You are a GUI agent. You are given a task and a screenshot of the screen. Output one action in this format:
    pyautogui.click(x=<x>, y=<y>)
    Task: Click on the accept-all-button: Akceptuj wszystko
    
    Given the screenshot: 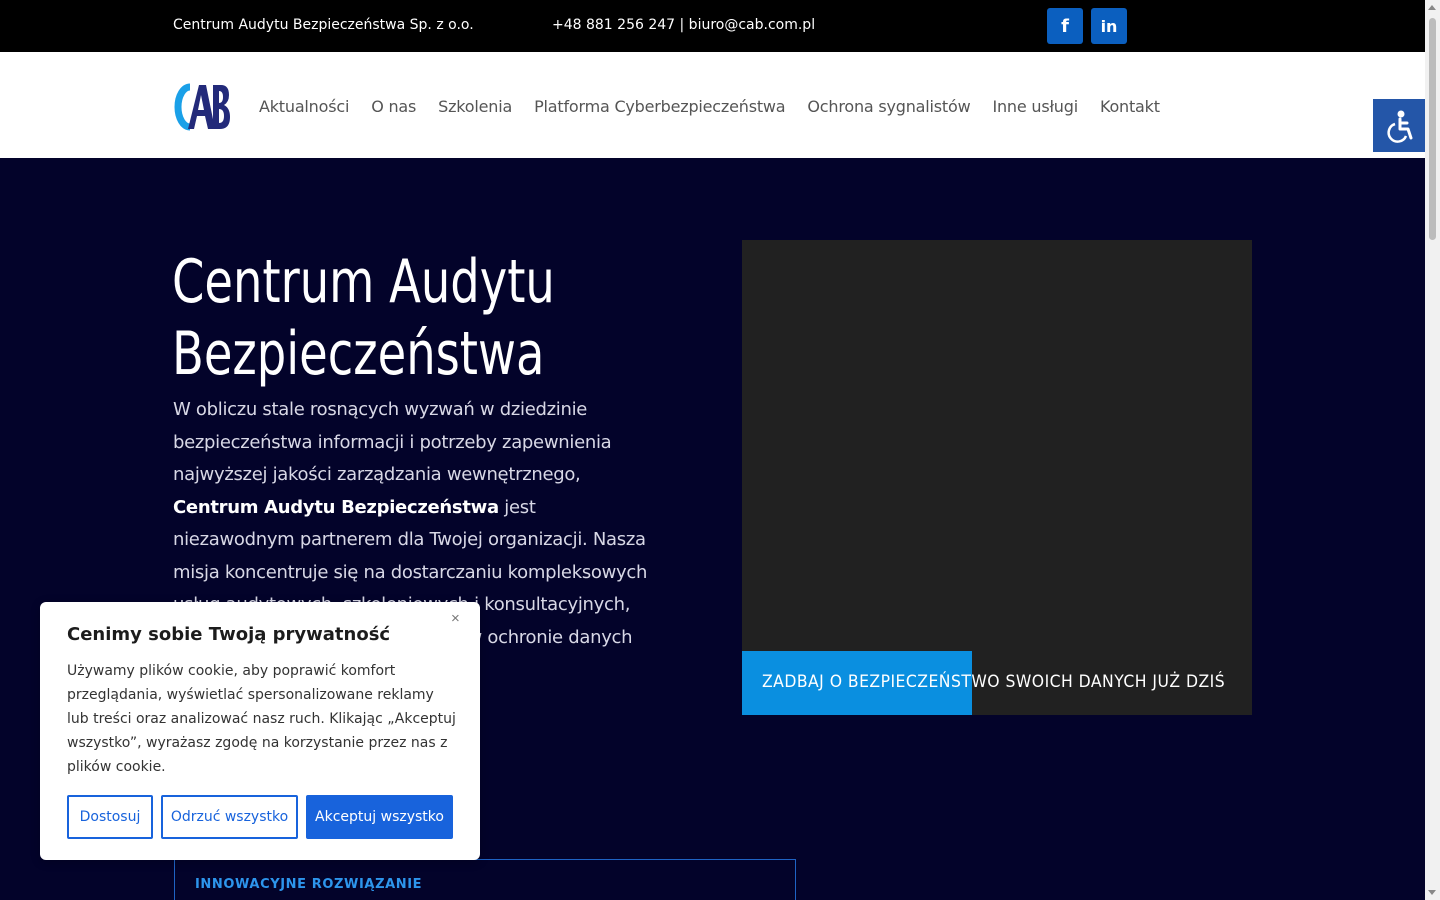 What is the action you would take?
    pyautogui.click(x=379, y=817)
    